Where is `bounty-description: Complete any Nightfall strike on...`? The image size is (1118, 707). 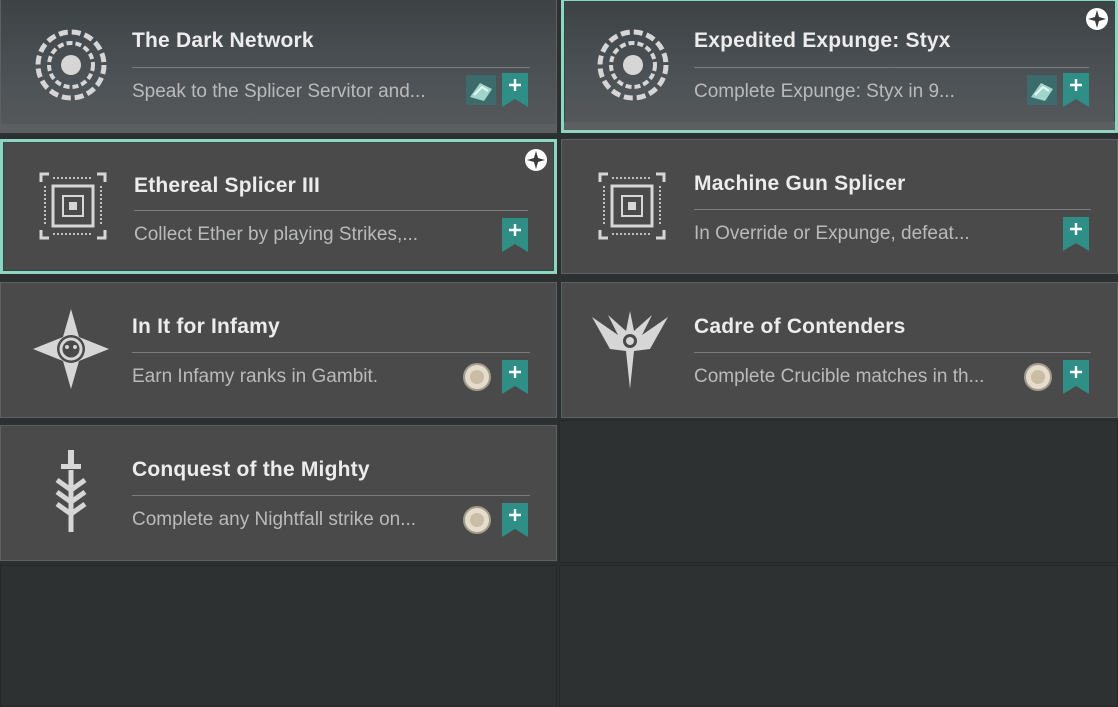 bounty-description: Complete any Nightfall strike on... is located at coordinates (274, 519).